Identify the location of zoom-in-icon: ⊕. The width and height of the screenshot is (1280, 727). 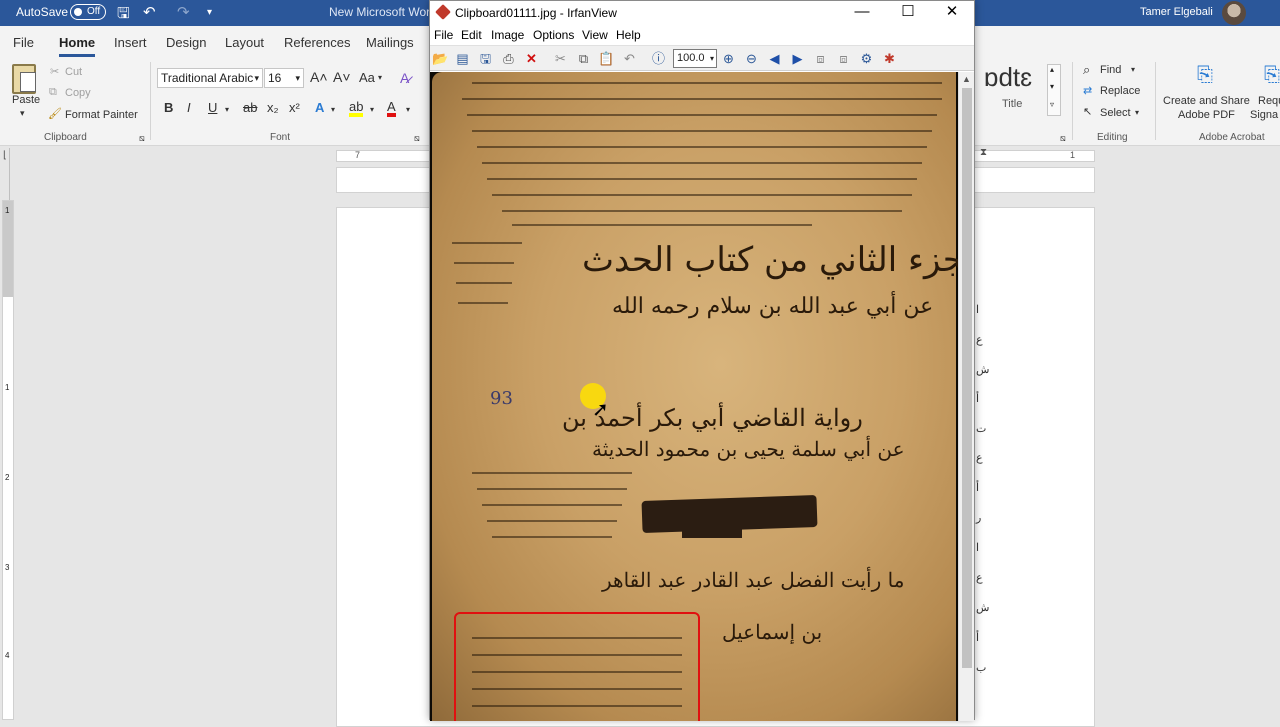
(728, 58).